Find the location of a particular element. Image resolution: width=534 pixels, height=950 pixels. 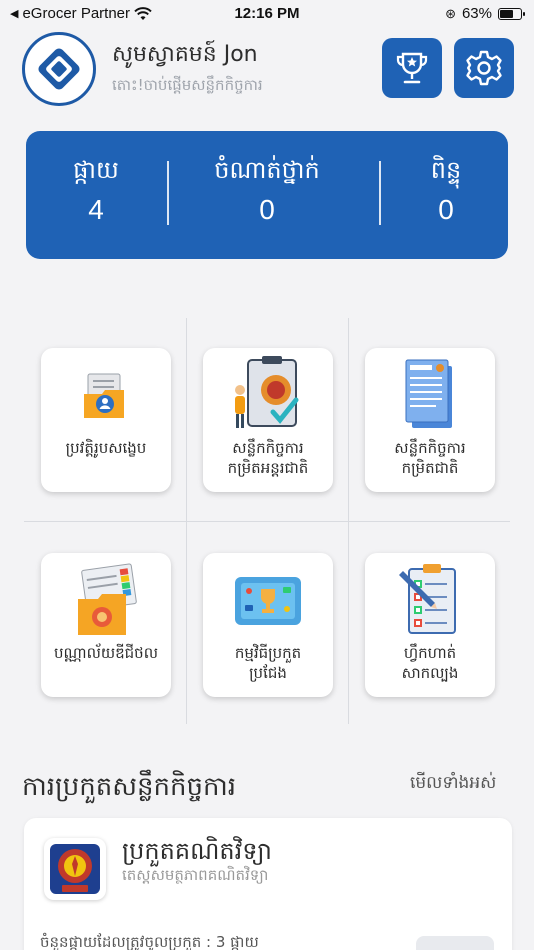

profile-folder-icon is located at coordinates (106, 396).